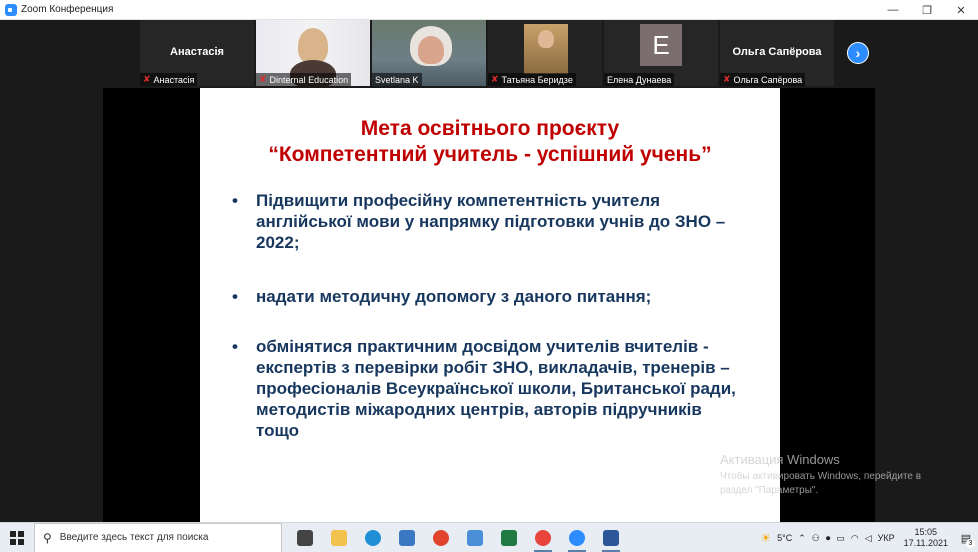 This screenshot has width=978, height=552. Describe the element at coordinates (47, 537) in the screenshot. I see `search-icon: ⚲` at that location.